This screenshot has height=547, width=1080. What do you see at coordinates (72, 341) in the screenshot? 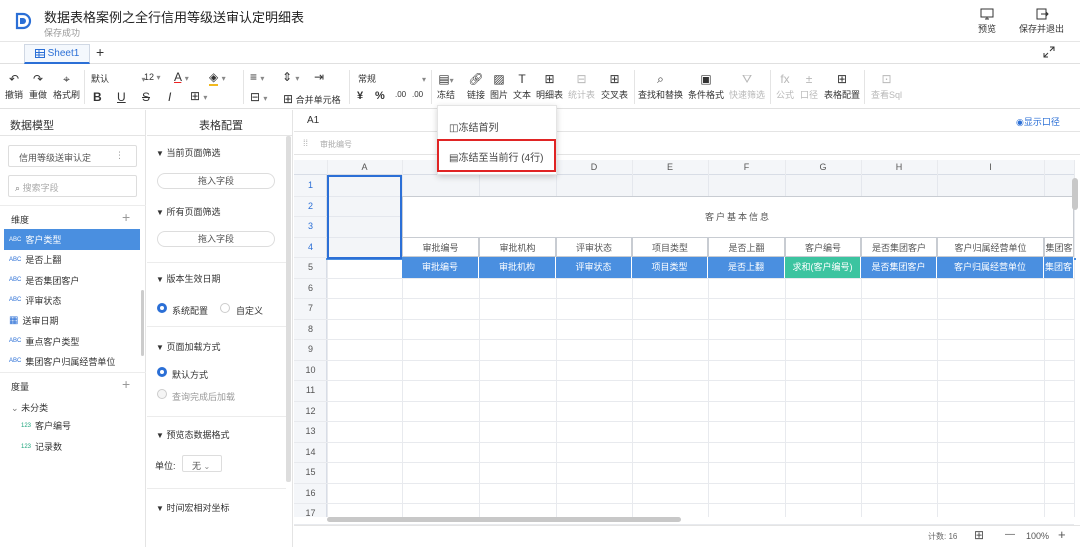
I see `dimension-field-item: ABC 重点客户类型` at bounding box center [72, 341].